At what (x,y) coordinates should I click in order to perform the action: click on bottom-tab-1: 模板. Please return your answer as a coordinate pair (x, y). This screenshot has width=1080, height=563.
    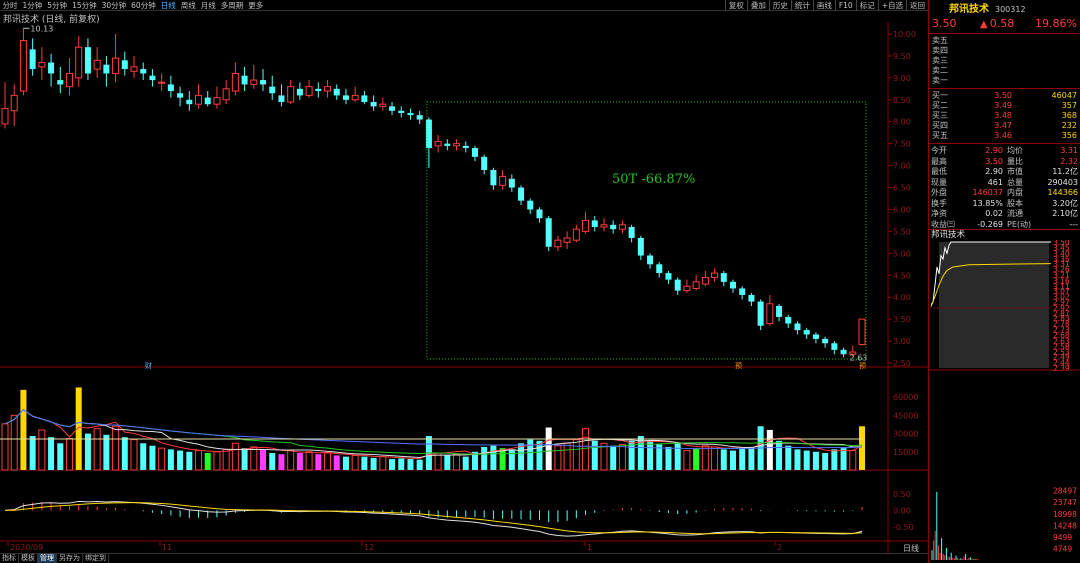
    Looking at the image, I should click on (28, 558).